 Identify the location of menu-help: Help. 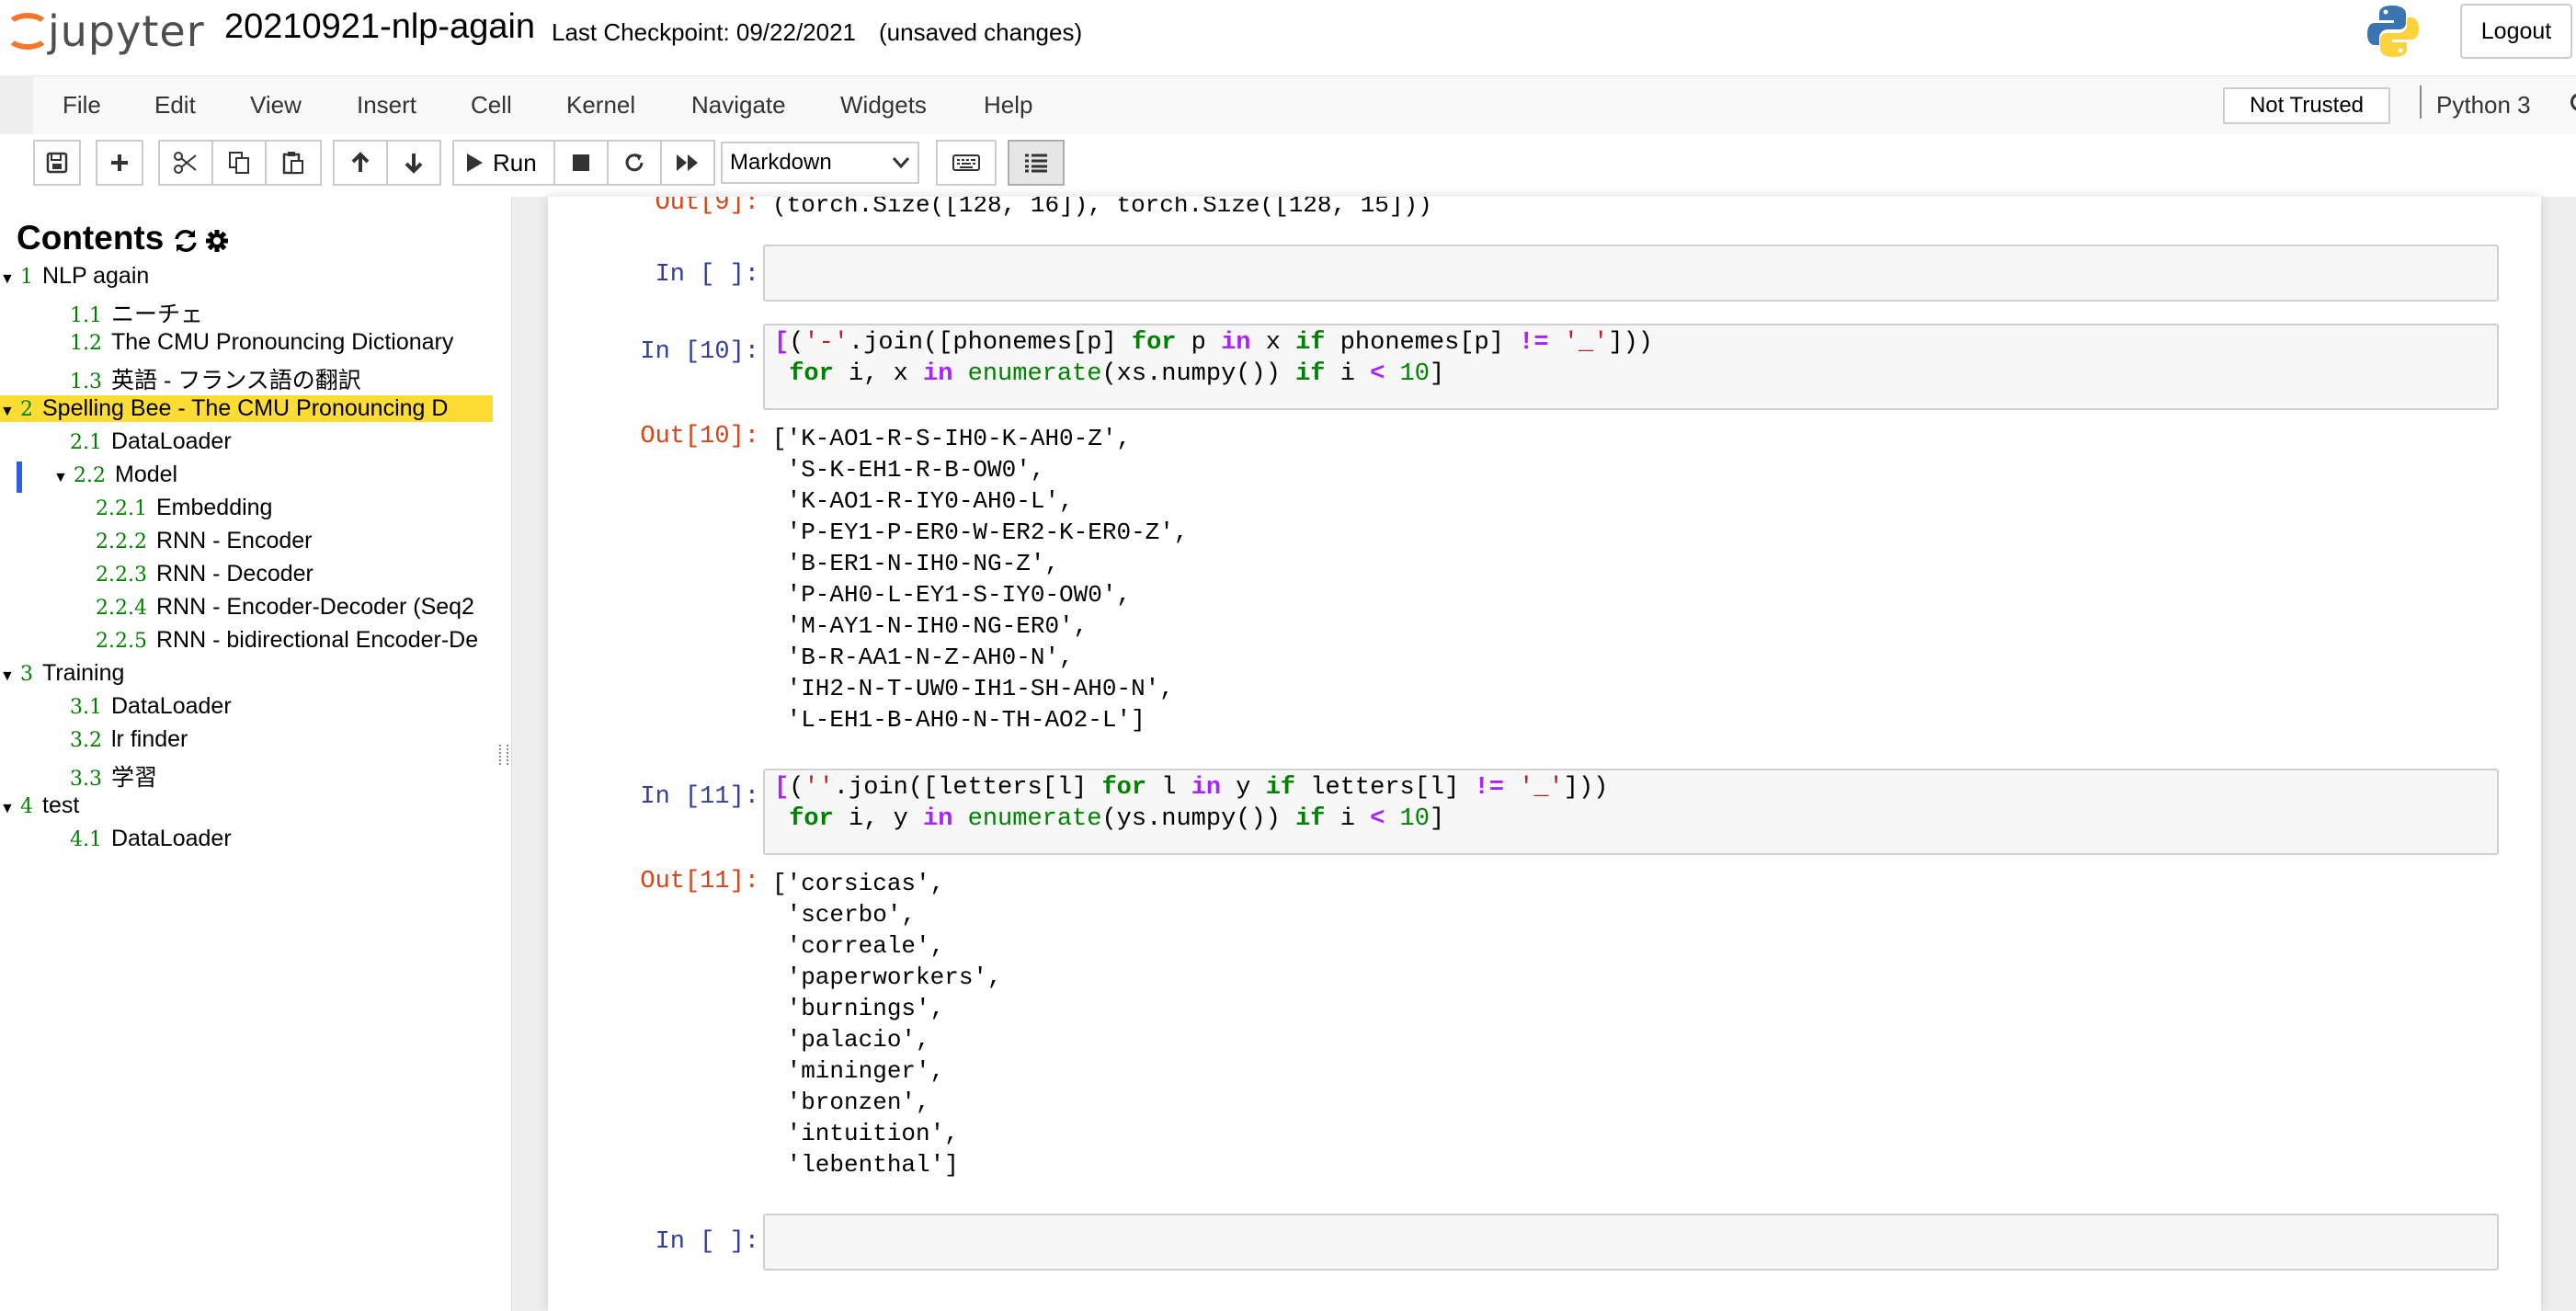
(1008, 105).